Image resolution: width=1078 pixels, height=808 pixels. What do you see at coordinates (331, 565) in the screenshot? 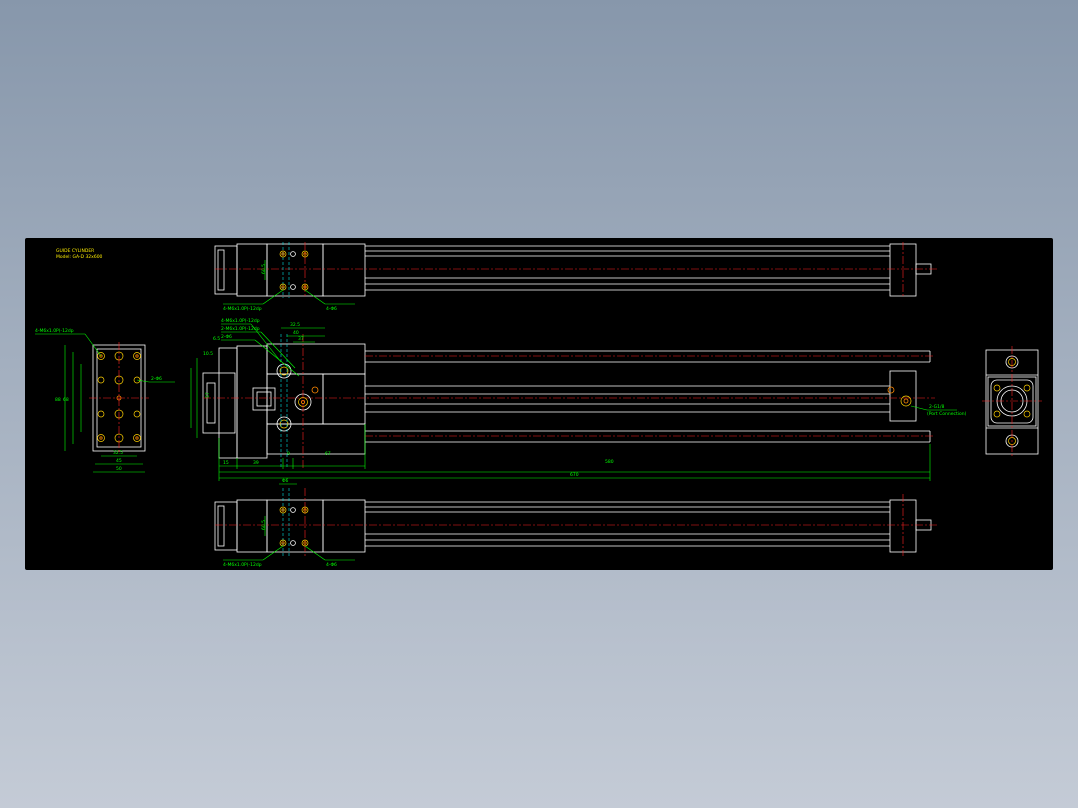
I see `bottom-note-right: 4-Φ6` at bounding box center [331, 565].